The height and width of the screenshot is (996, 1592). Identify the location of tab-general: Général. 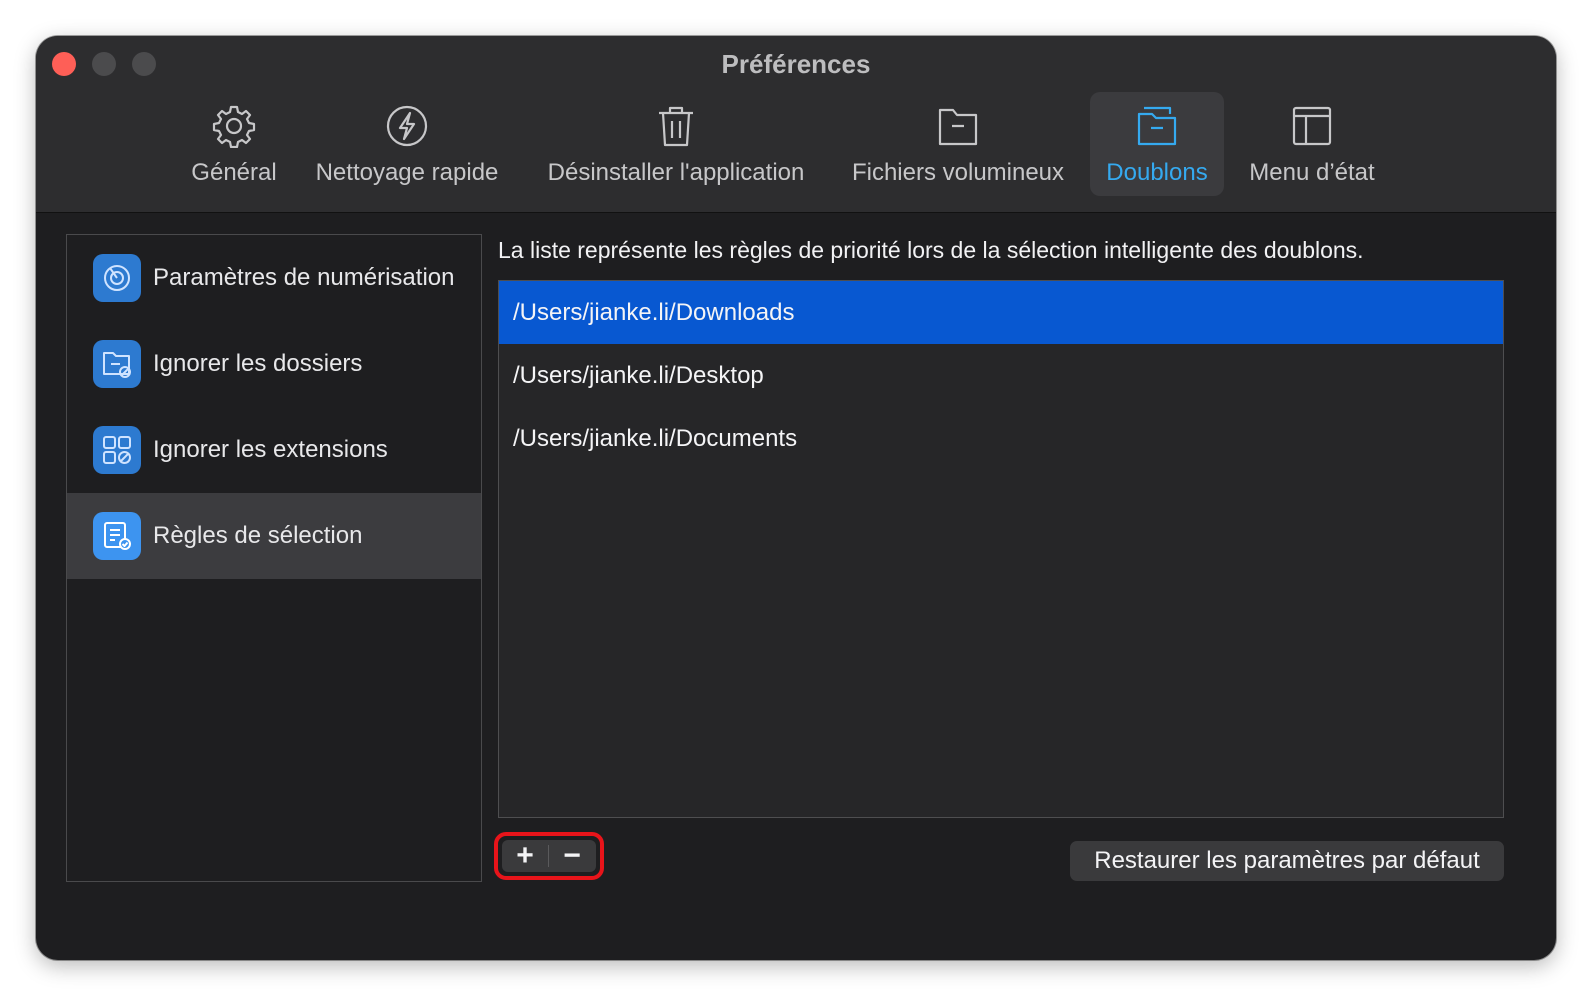
(234, 144).